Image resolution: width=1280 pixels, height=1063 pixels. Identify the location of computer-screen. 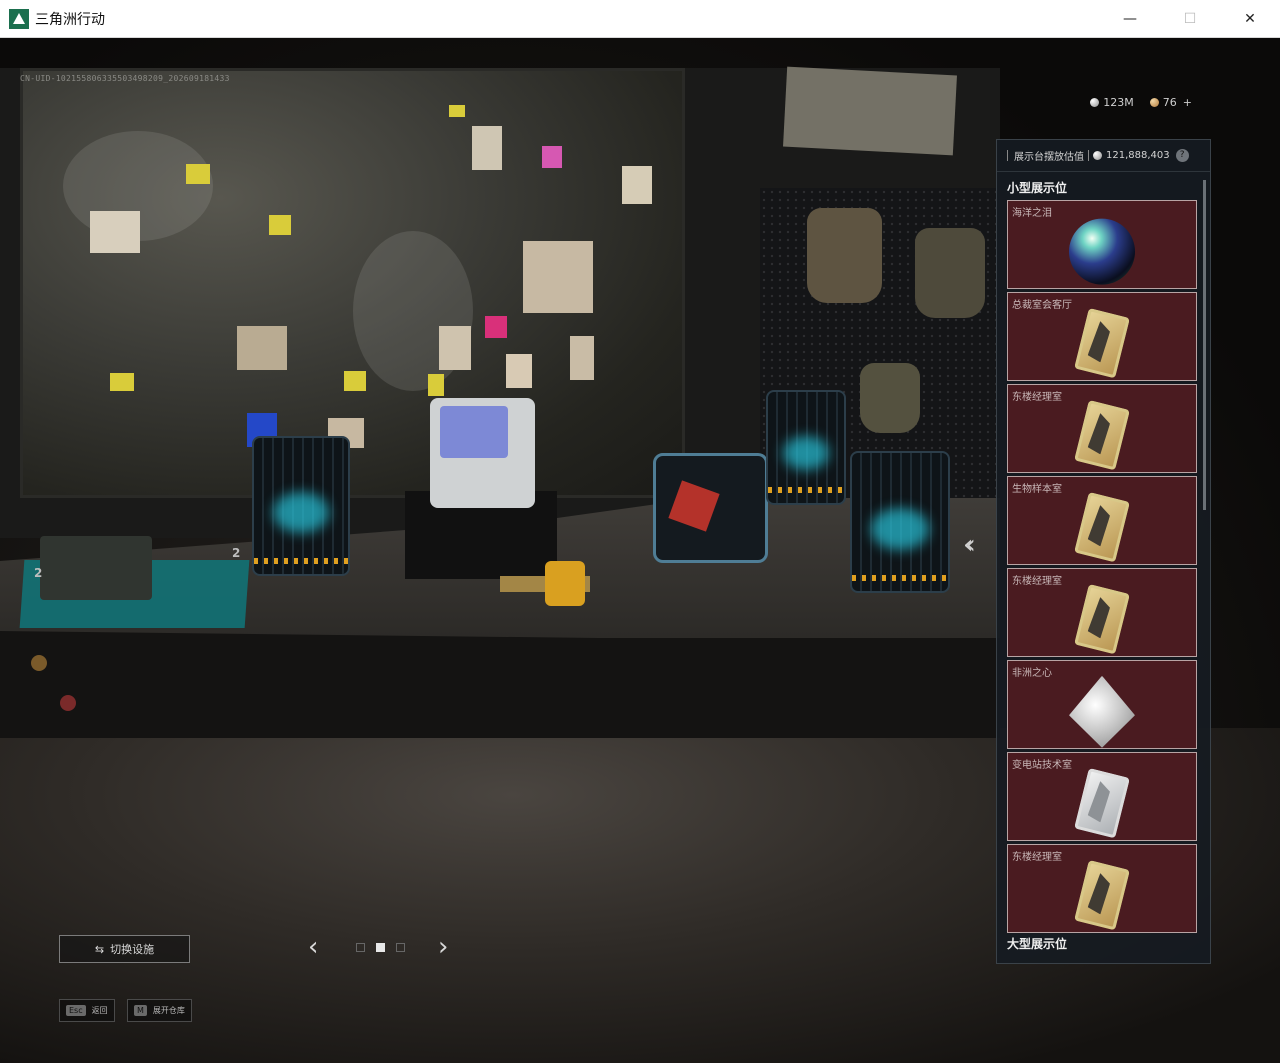
(474, 432).